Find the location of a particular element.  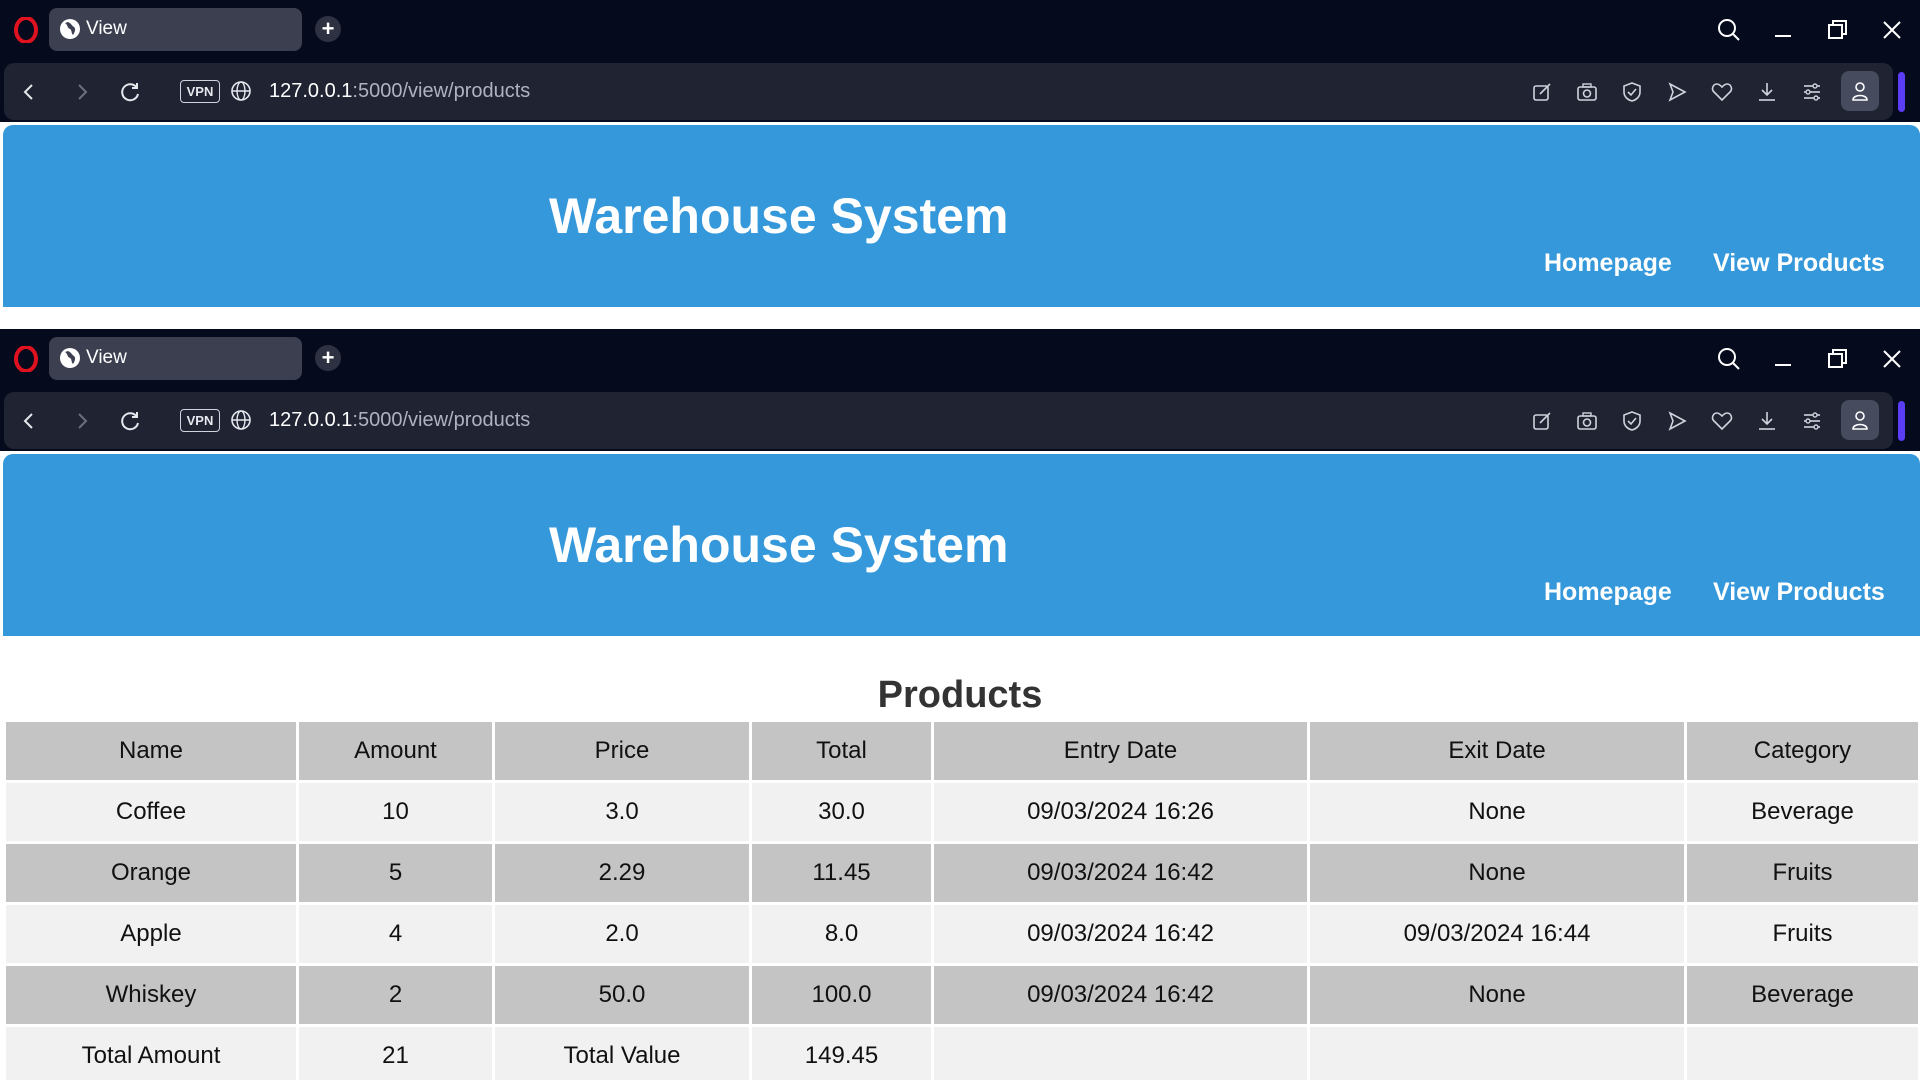

column-header-exit-date: Exit Date is located at coordinates (1497, 751).